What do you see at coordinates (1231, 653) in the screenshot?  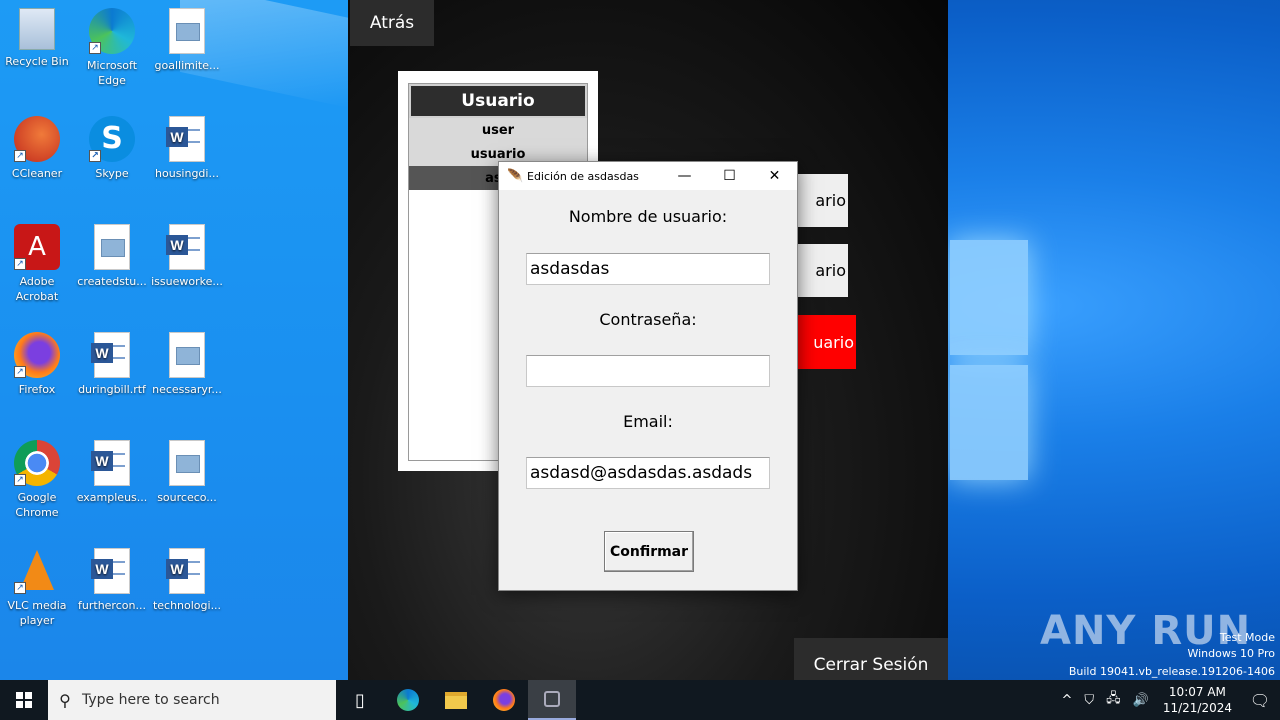 I see `windows-edition-text: Windows 10 Pro` at bounding box center [1231, 653].